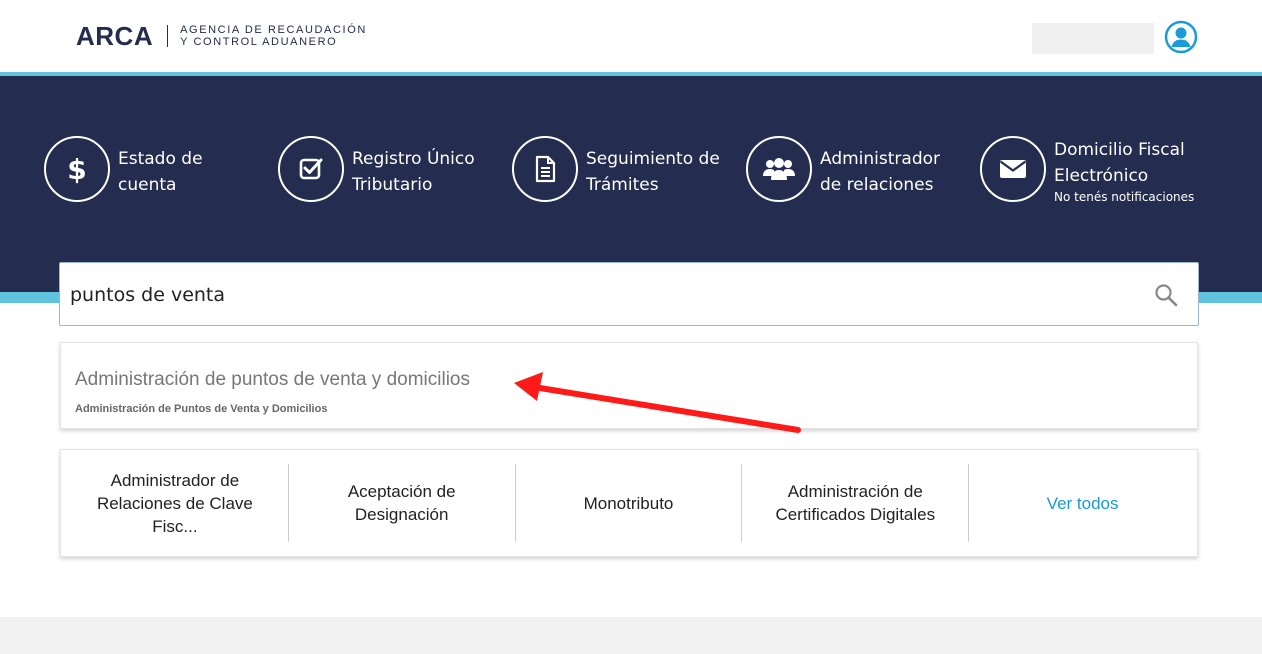  What do you see at coordinates (311, 169) in the screenshot?
I see `checkbox-icon` at bounding box center [311, 169].